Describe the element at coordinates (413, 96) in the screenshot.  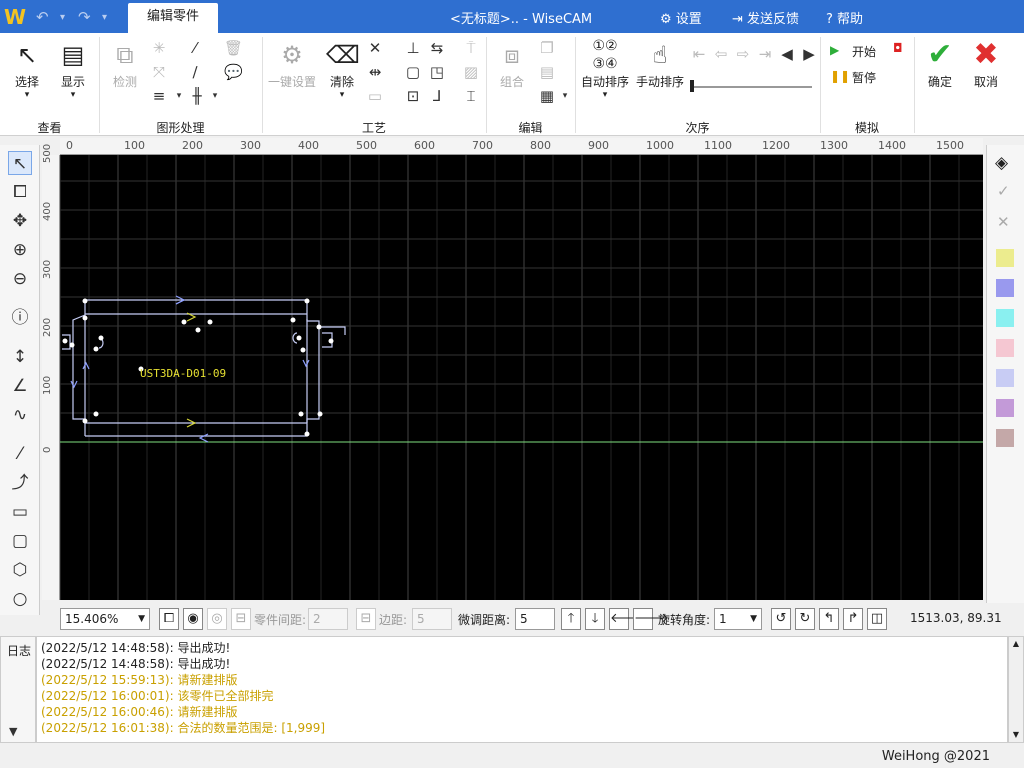
I see `compensate-icon: ⊡` at that location.